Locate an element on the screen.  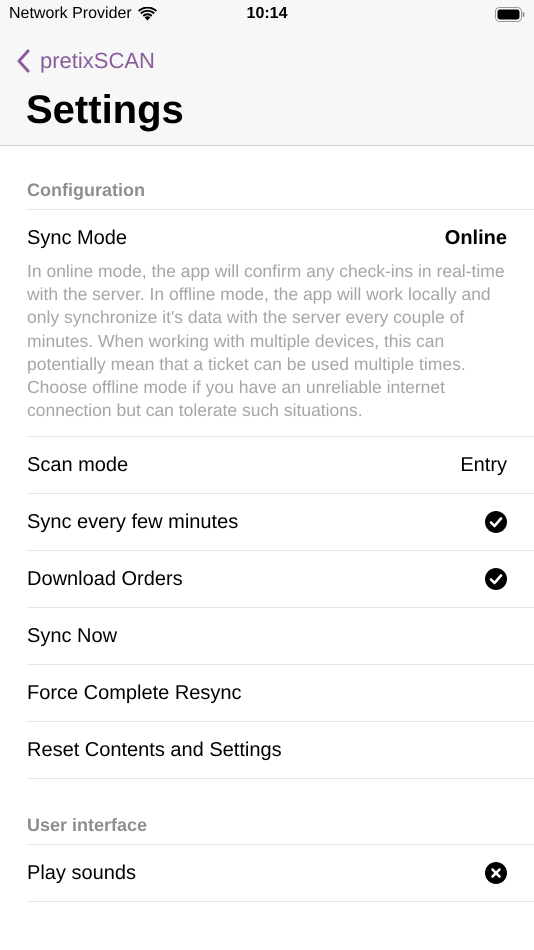
back-button: pretixSCAN is located at coordinates (85, 54).